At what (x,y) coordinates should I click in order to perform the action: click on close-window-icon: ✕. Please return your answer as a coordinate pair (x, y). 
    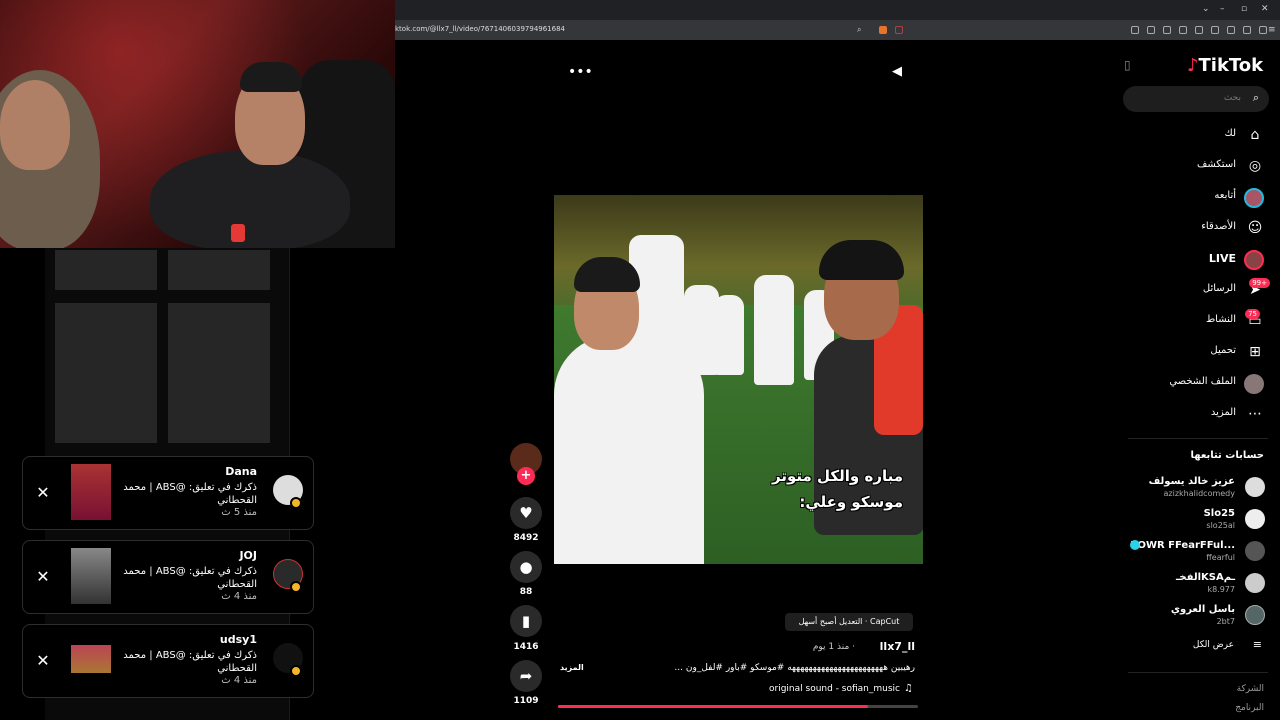
    Looking at the image, I should click on (1265, 9).